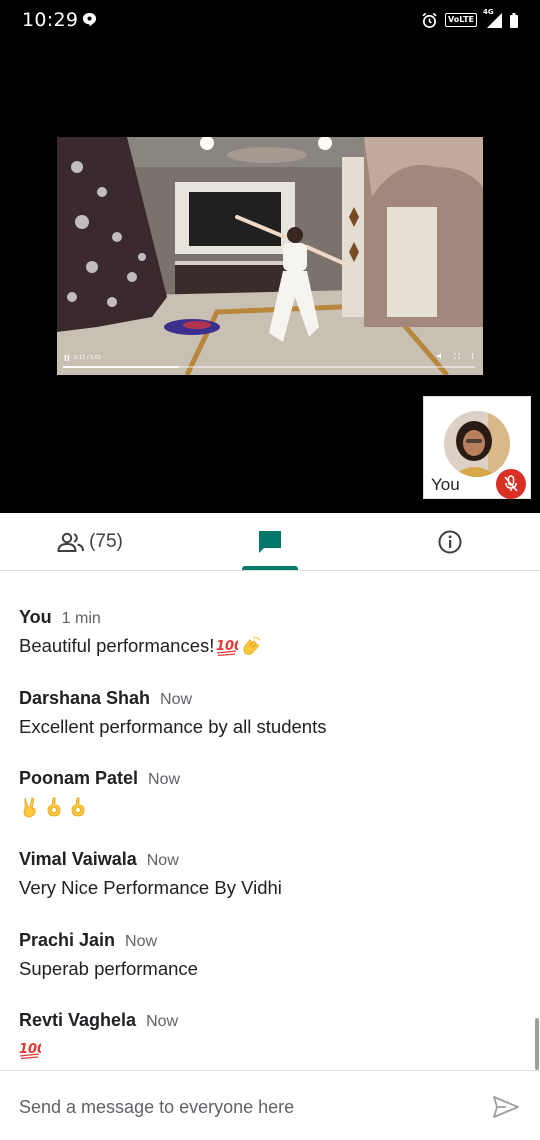 This screenshot has width=540, height=1140. I want to click on volte-badge: VoLTE, so click(461, 20).